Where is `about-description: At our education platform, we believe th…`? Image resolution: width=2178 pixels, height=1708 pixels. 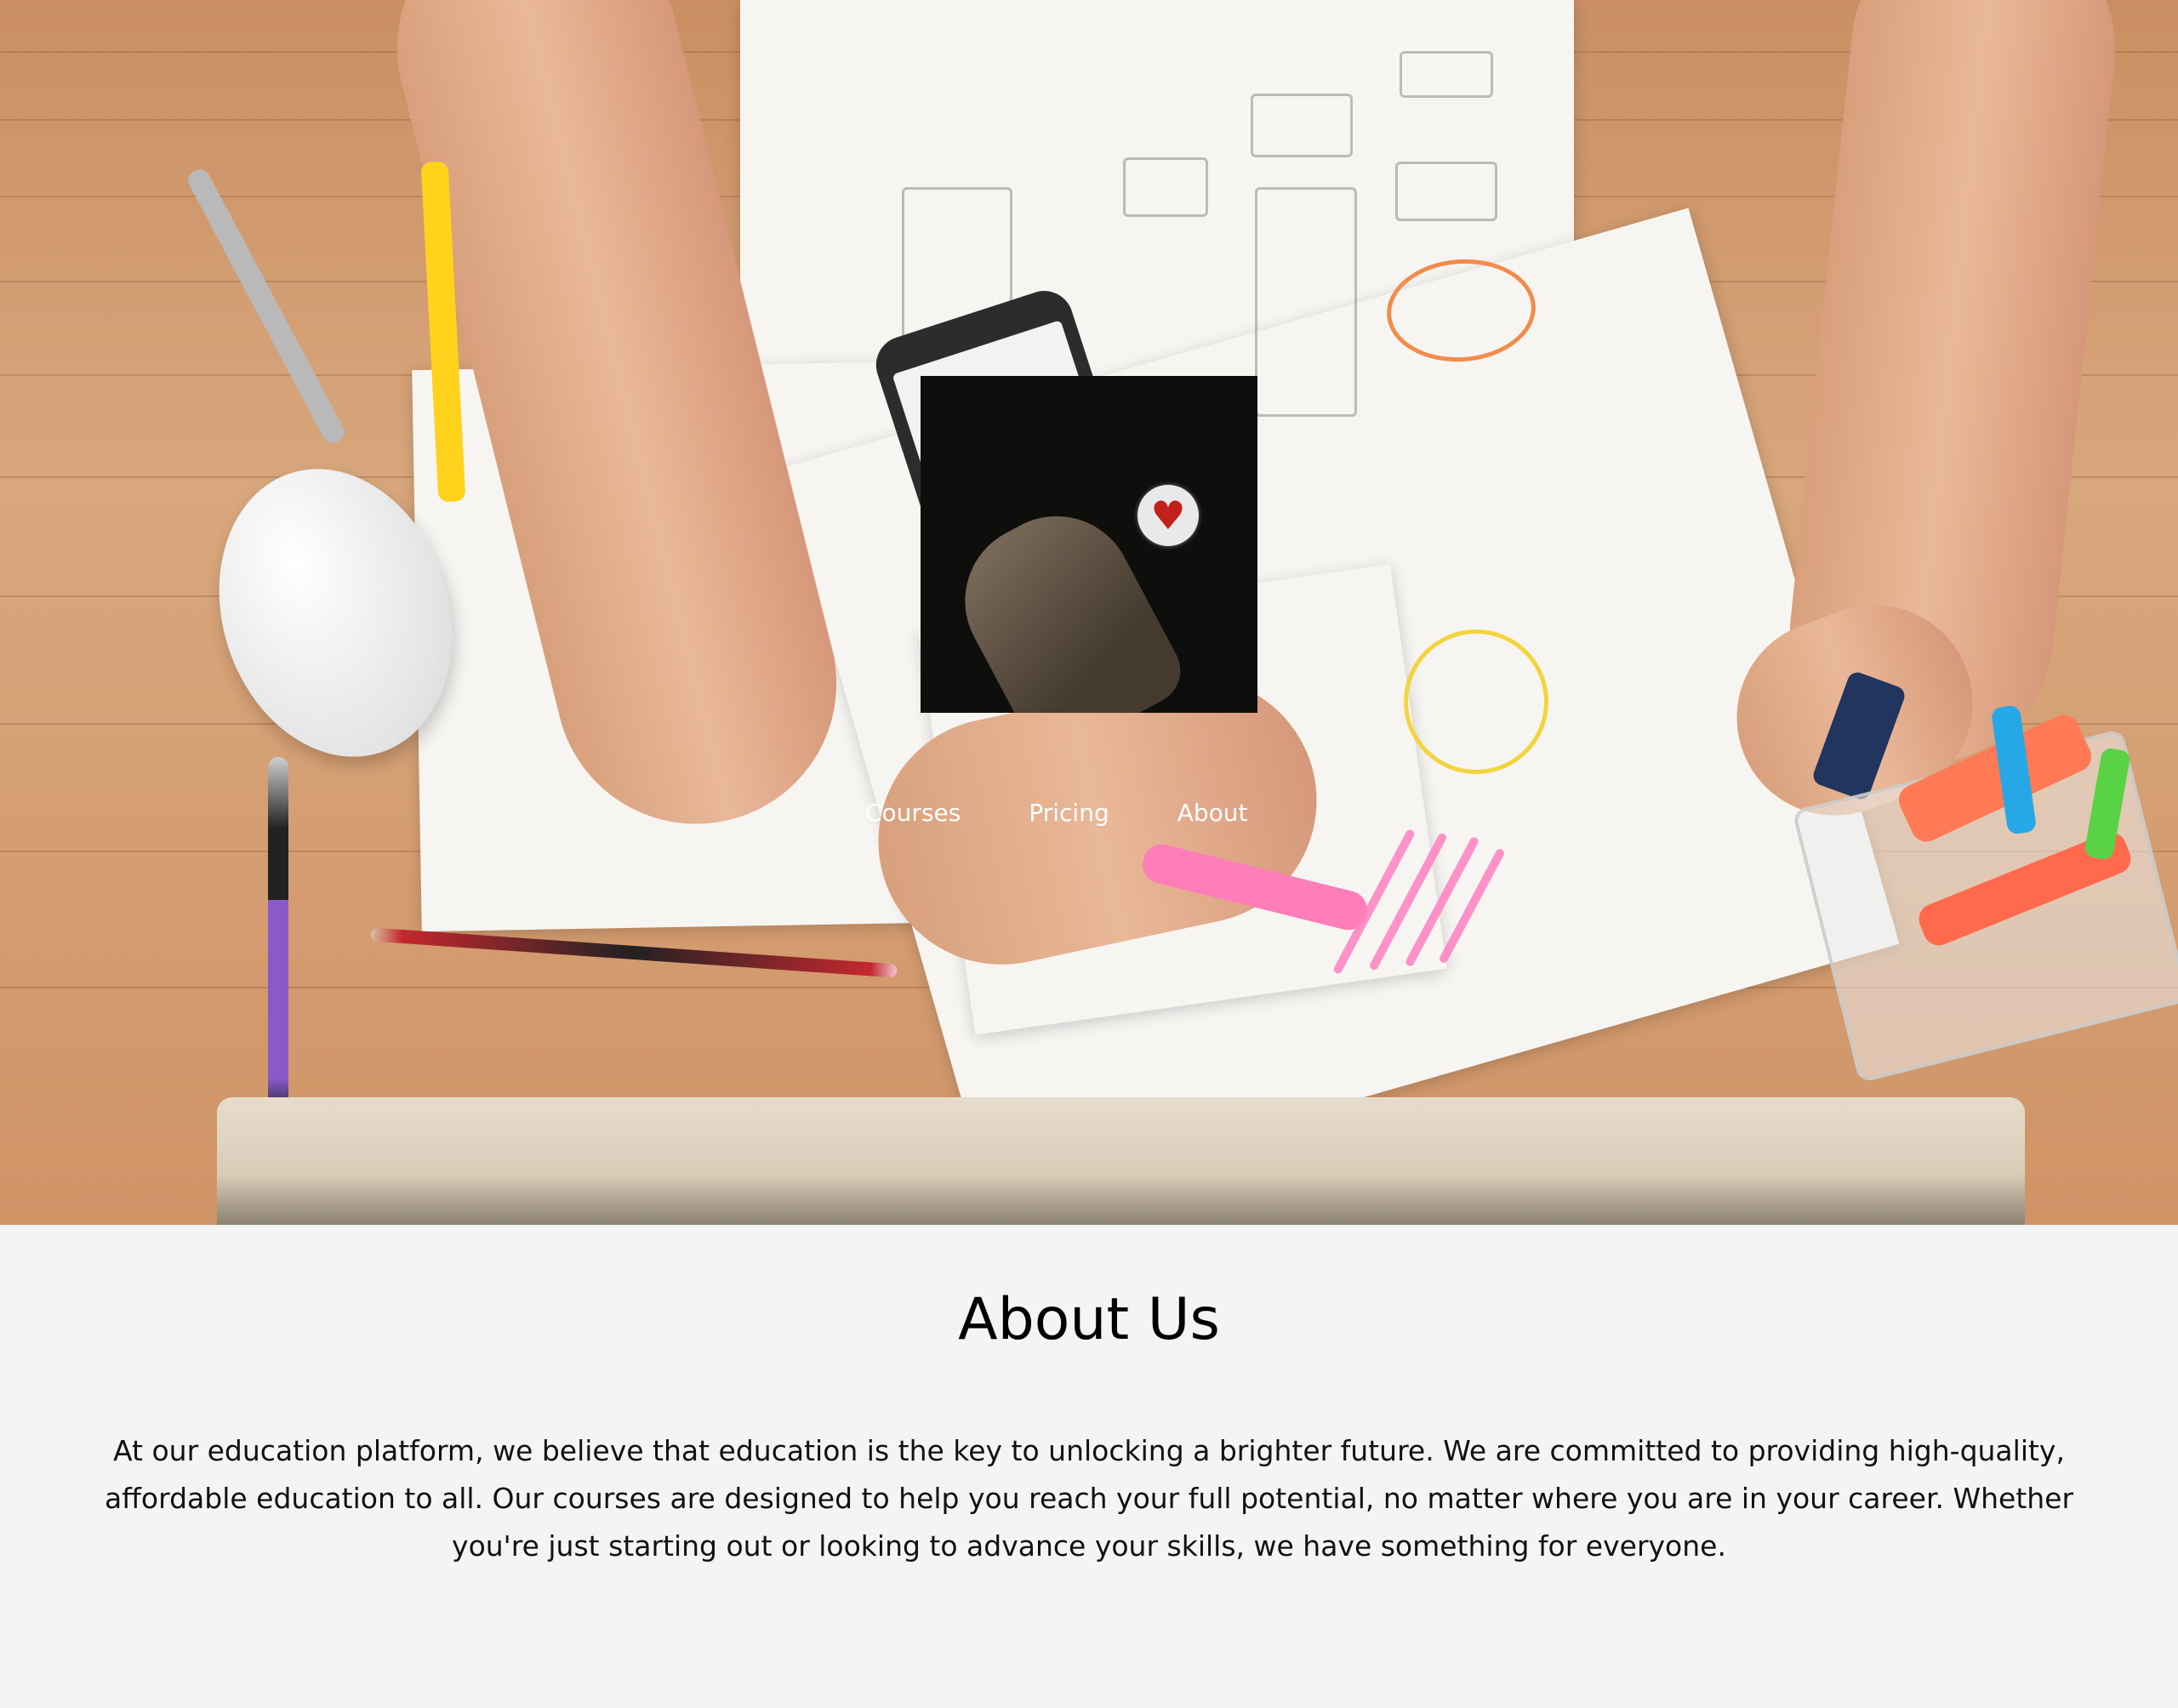 about-description: At our education platform, we believe th… is located at coordinates (1089, 1498).